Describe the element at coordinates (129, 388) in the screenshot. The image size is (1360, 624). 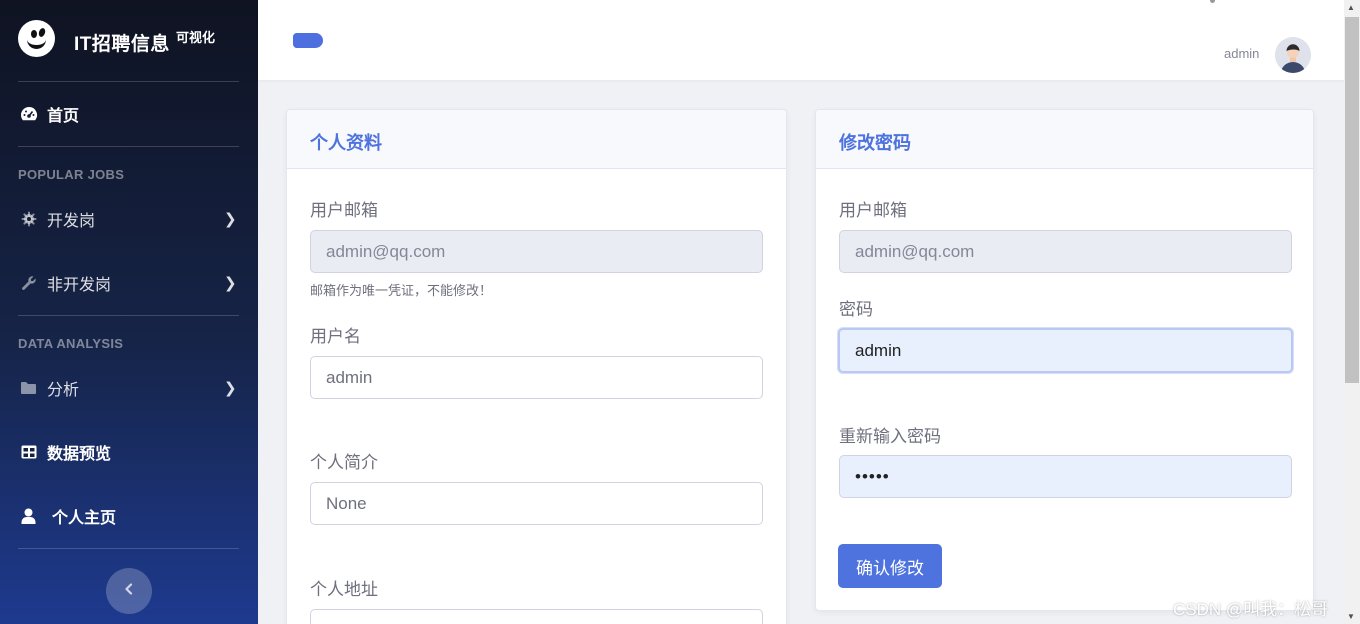
I see `sidebar-item-analysis: 分析 ❯` at that location.